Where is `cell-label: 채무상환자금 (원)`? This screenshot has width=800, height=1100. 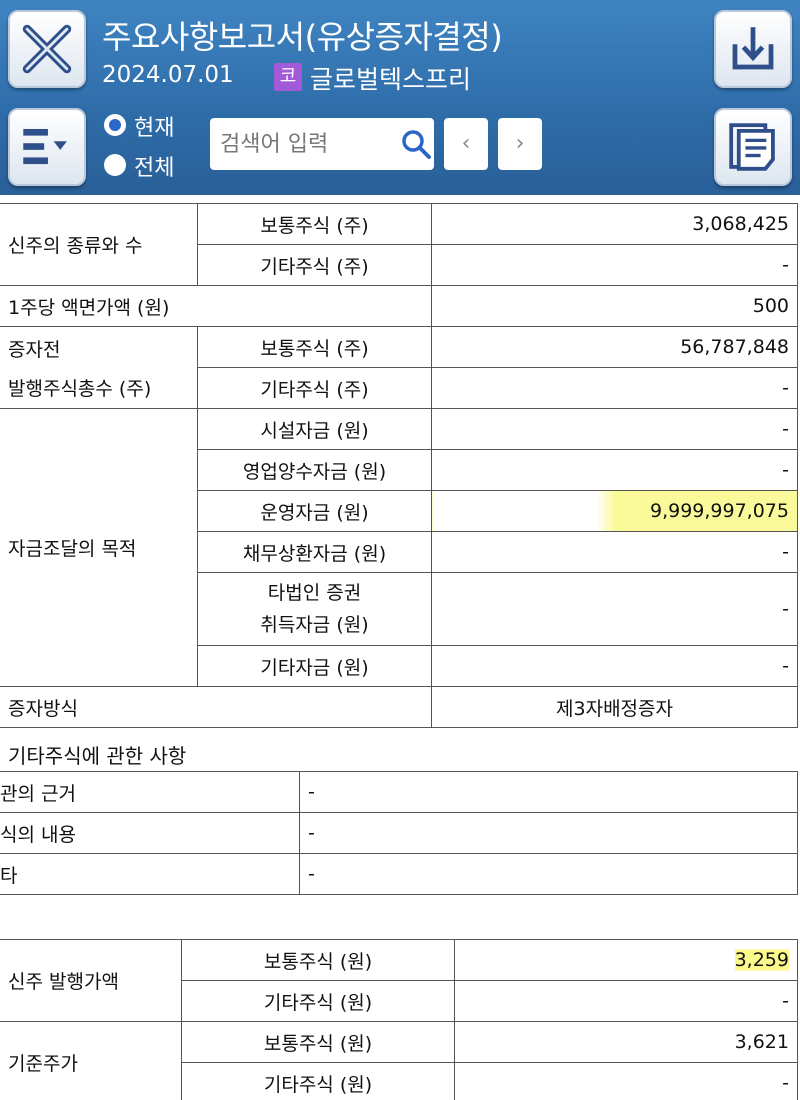 cell-label: 채무상환자금 (원) is located at coordinates (314, 552).